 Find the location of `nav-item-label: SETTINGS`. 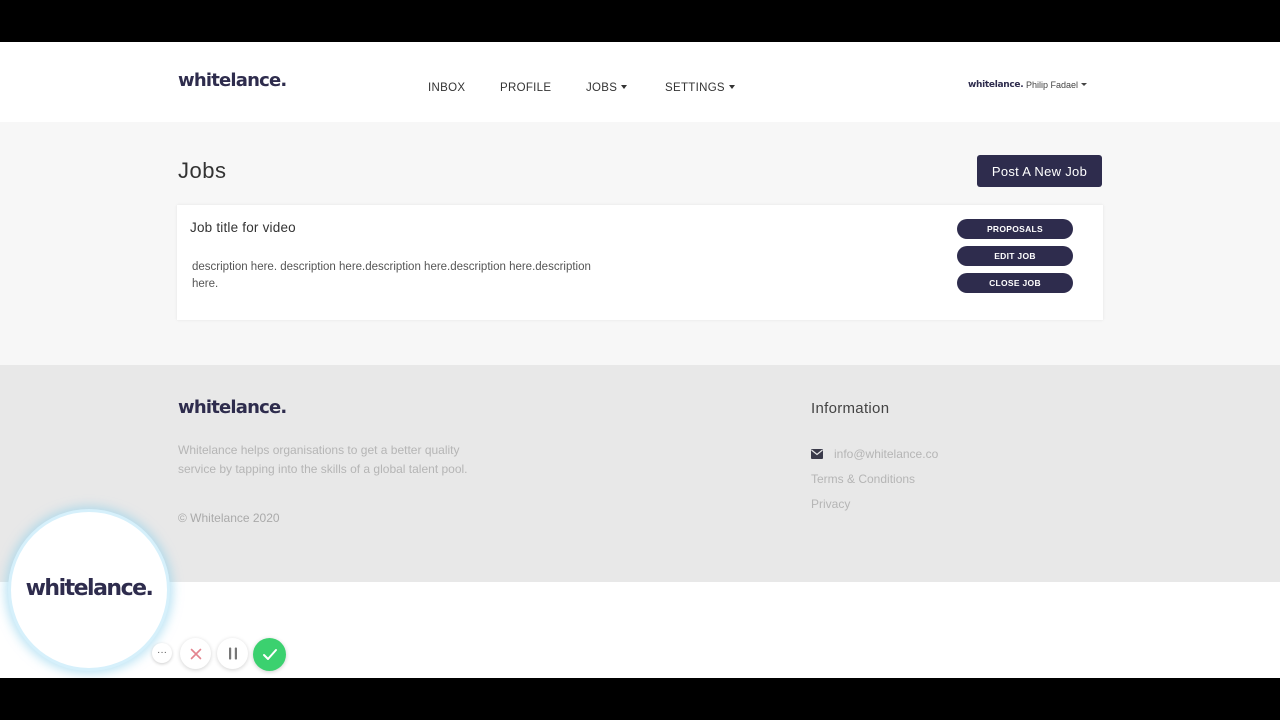

nav-item-label: SETTINGS is located at coordinates (695, 88).